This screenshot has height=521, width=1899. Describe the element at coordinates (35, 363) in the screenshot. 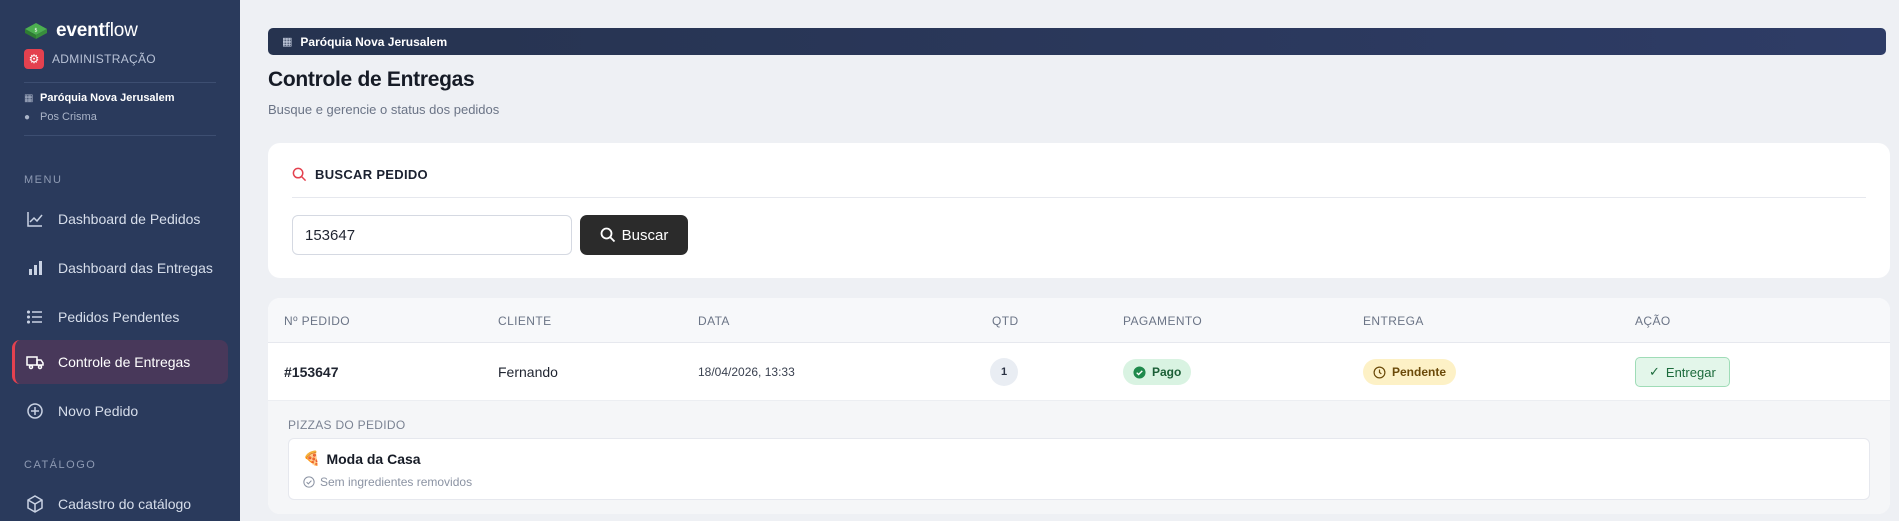

I see `truck-icon` at that location.